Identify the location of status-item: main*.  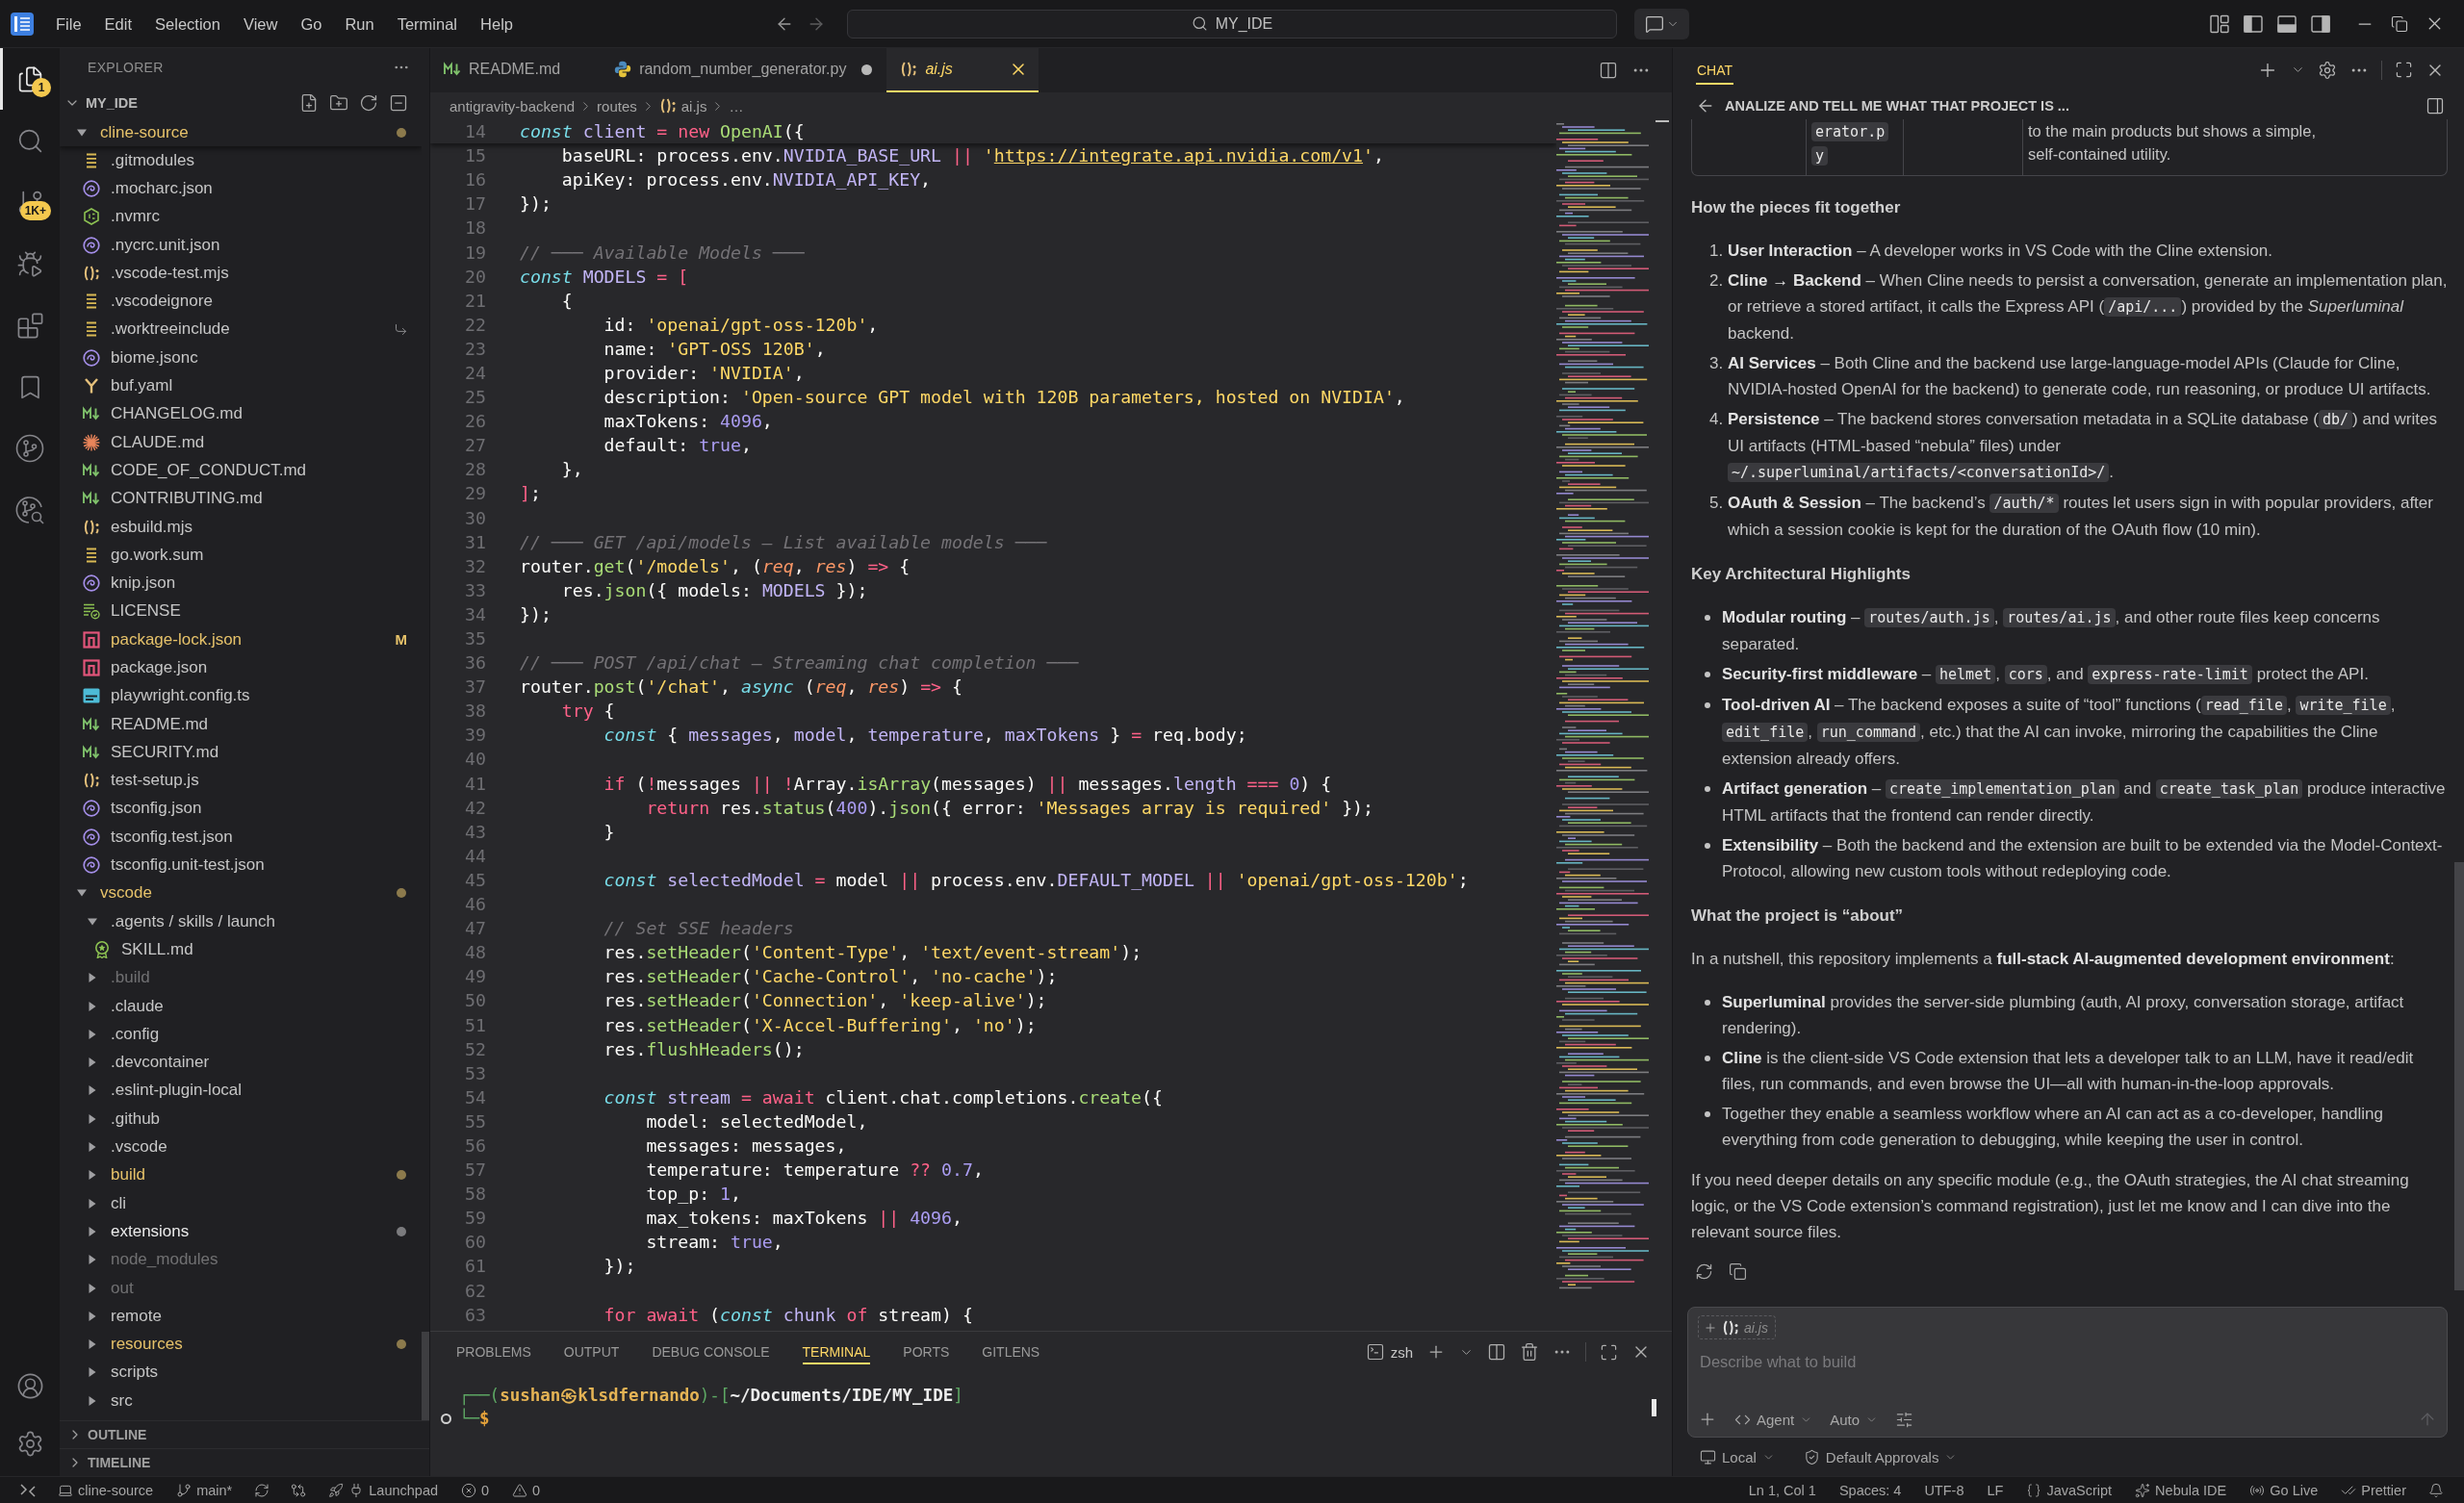
(204, 1490).